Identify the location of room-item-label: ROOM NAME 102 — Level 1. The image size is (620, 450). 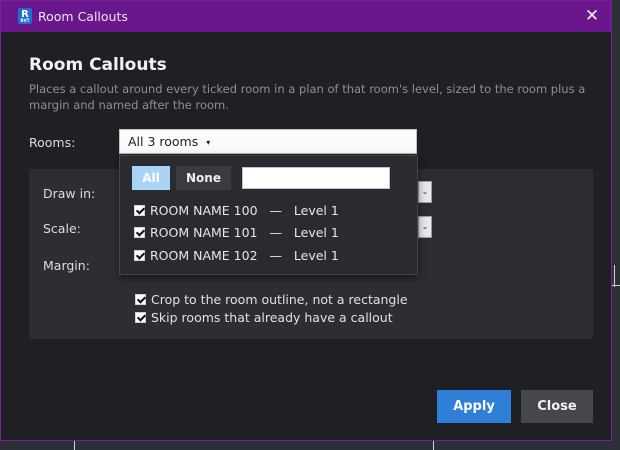
(244, 255).